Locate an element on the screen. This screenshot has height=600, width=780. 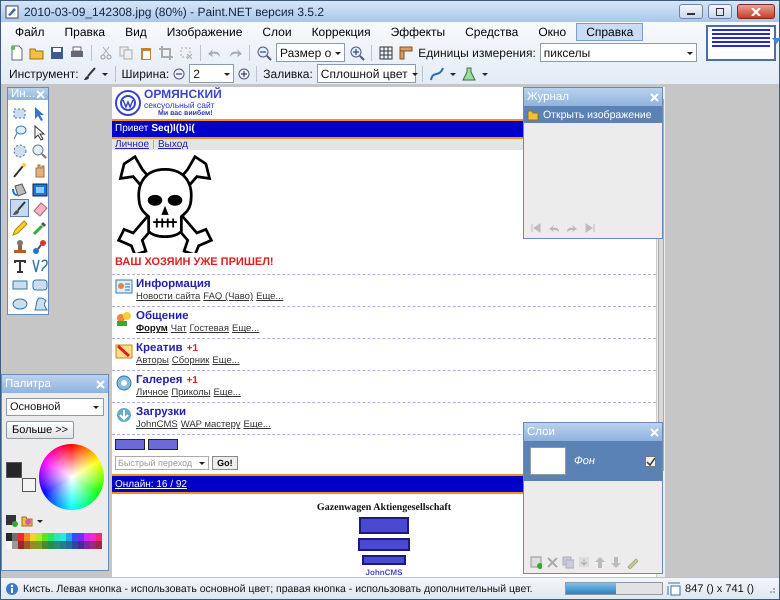
secondary-color-swatch is located at coordinates (29, 485).